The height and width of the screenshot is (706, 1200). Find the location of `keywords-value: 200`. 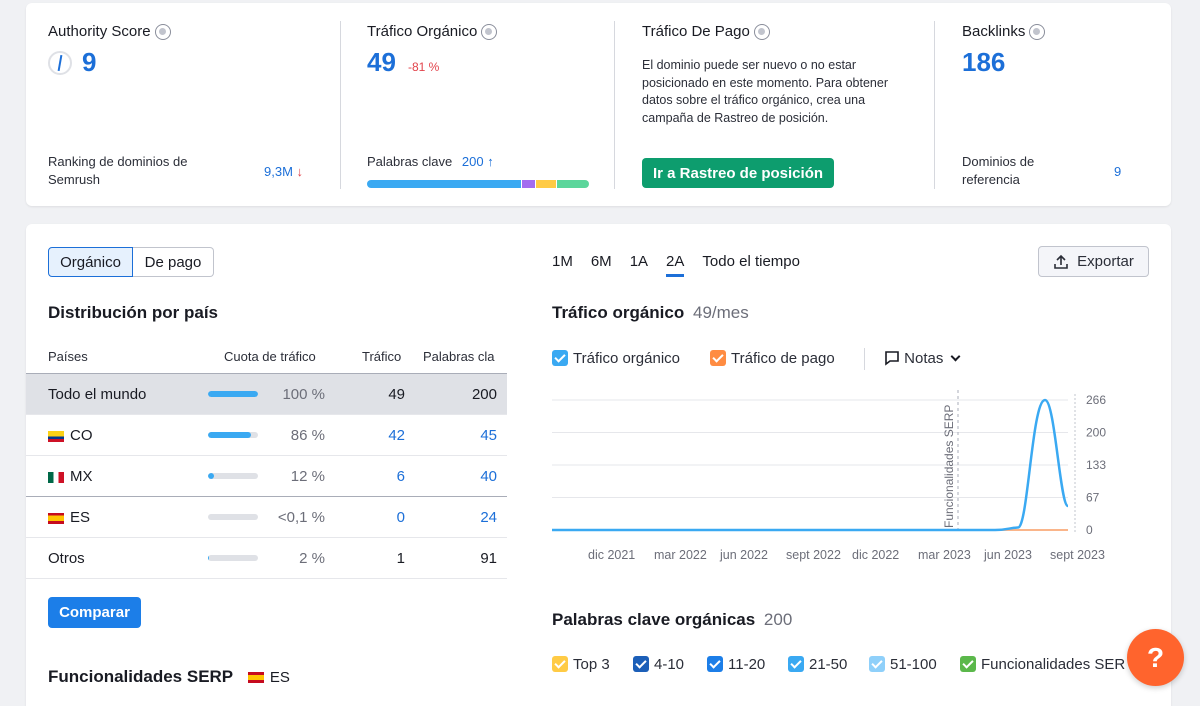

keywords-value: 200 is located at coordinates (473, 161).